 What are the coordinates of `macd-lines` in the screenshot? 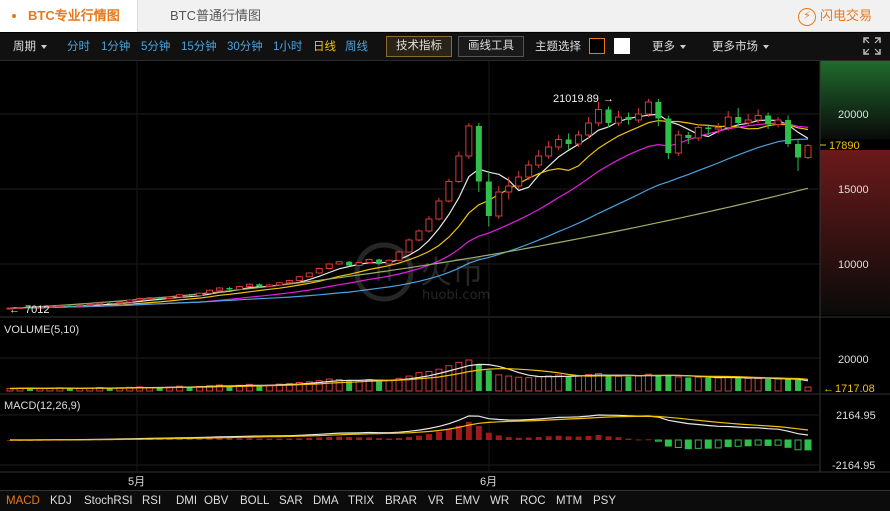 It's located at (409, 427).